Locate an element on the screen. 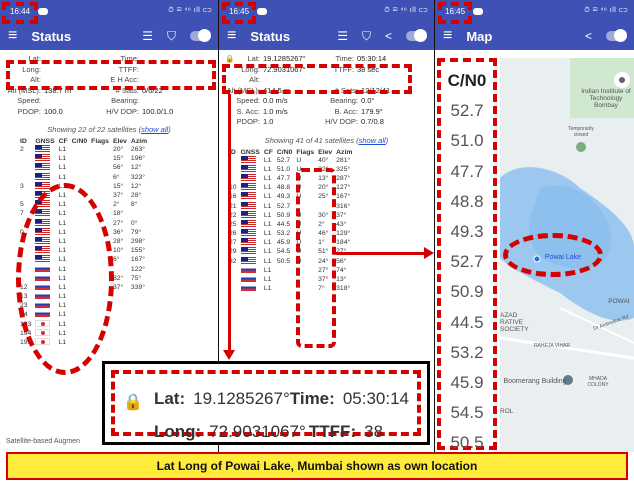 This screenshot has height=483, width=634. pdop-value: 100.0 is located at coordinates (53, 111).